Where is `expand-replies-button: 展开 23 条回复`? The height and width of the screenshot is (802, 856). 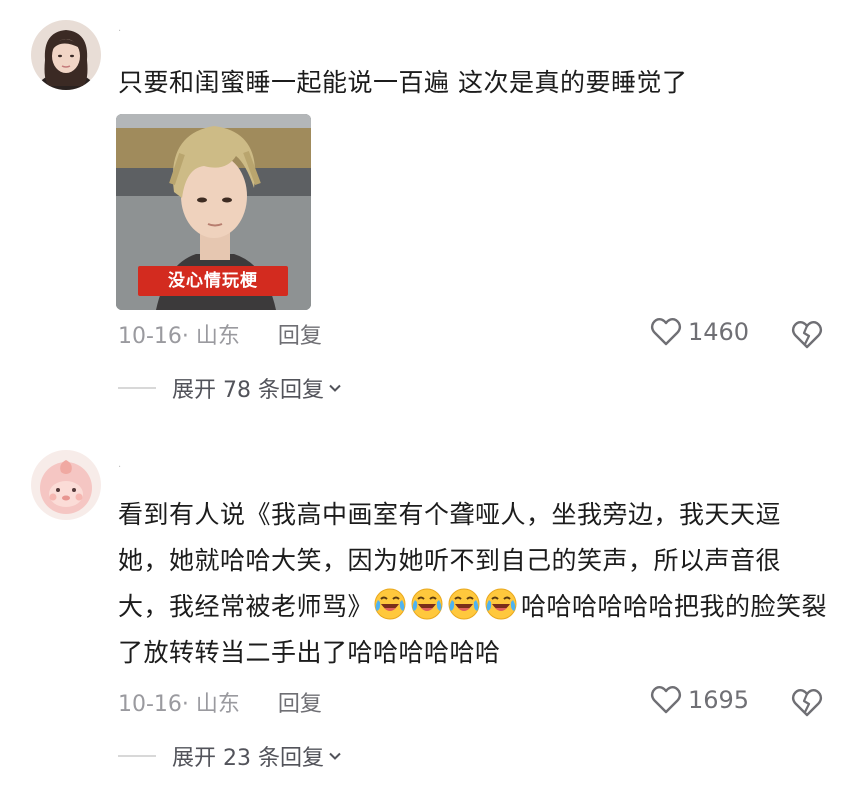
expand-replies-button: 展开 23 条回复 is located at coordinates (230, 756).